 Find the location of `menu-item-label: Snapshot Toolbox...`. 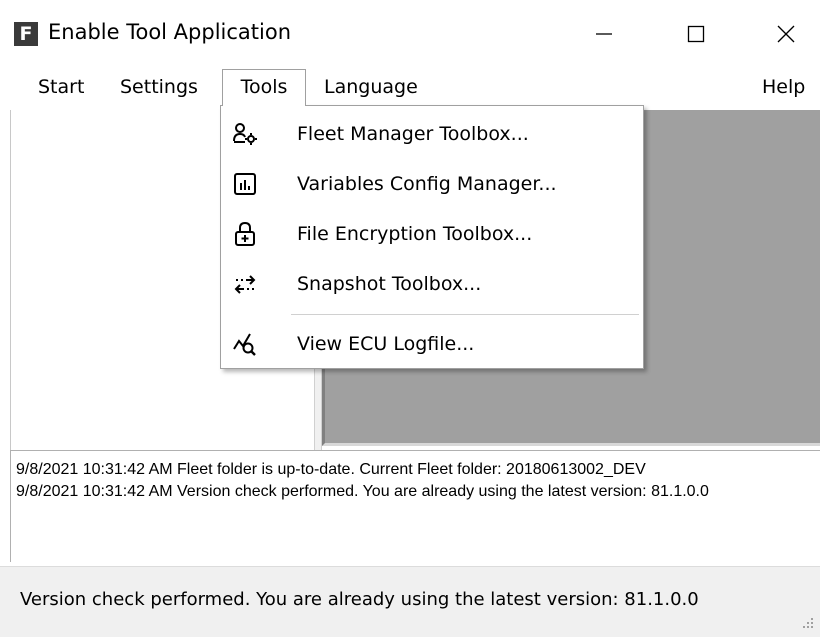

menu-item-label: Snapshot Toolbox... is located at coordinates (389, 284).